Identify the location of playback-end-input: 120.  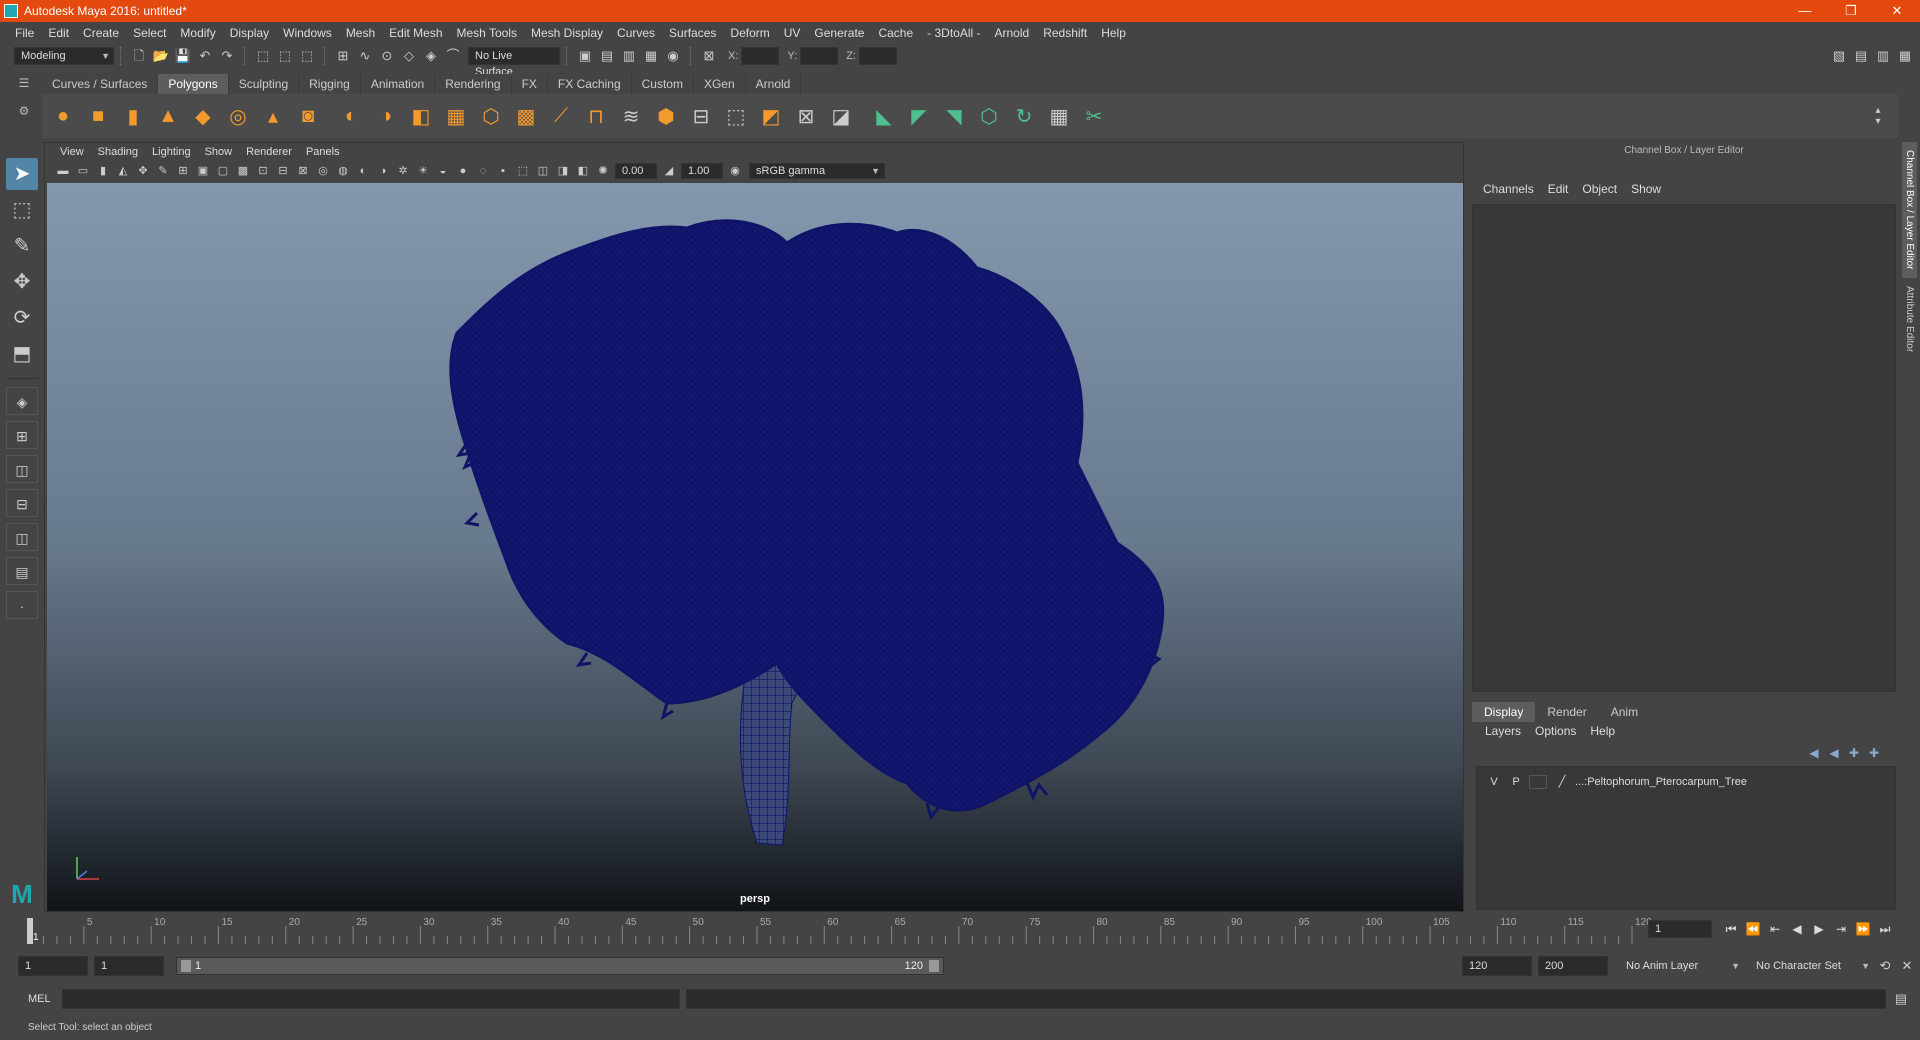
(1497, 966).